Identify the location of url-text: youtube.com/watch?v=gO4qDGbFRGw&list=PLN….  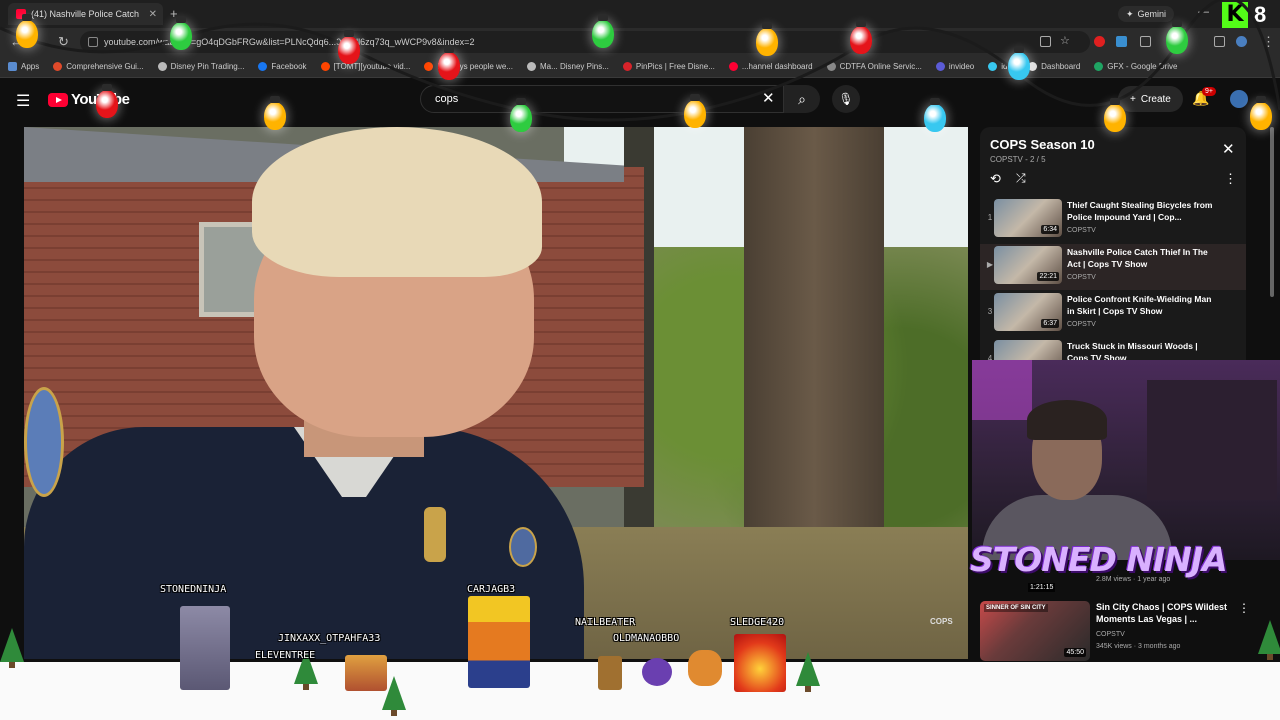
(289, 42).